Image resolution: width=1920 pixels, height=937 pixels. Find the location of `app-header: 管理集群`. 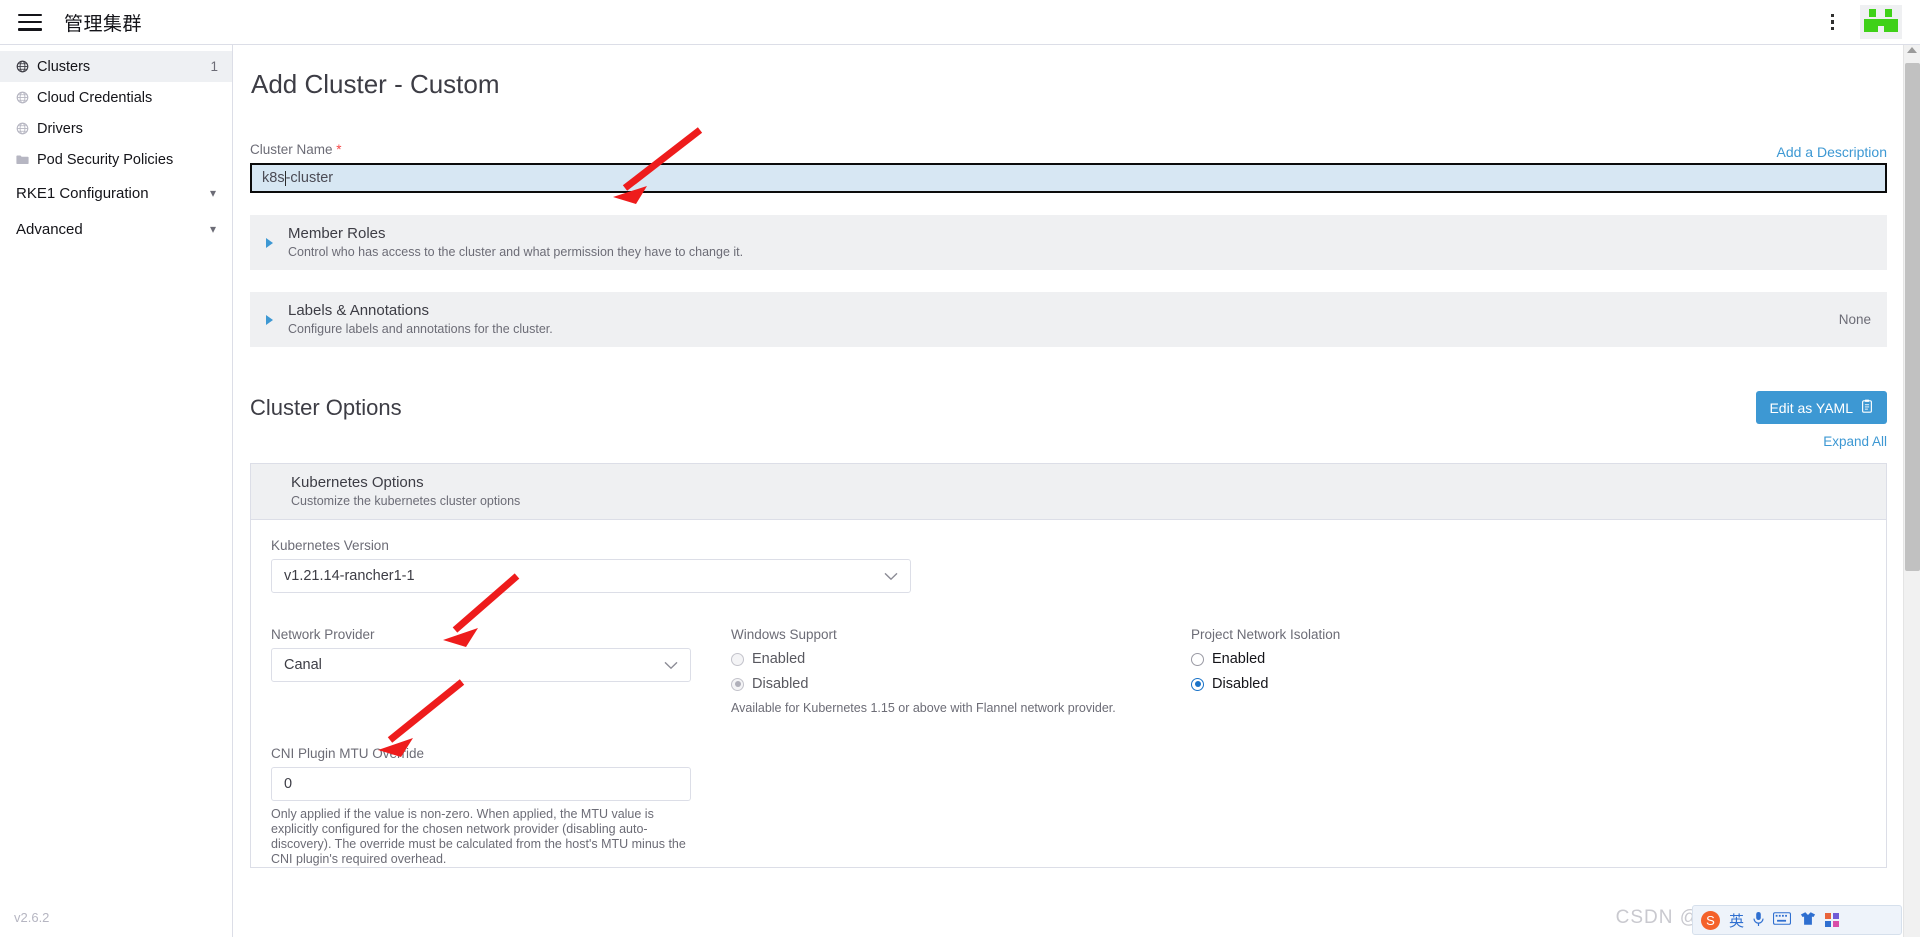

app-header: 管理集群 is located at coordinates (960, 22).